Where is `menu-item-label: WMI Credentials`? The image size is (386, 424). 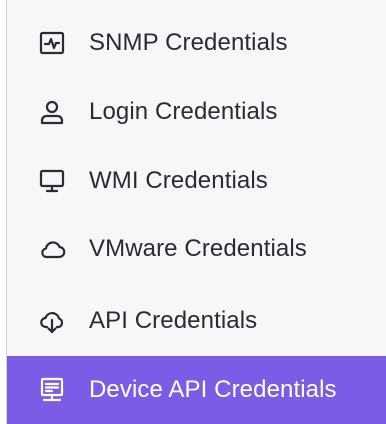 menu-item-label: WMI Credentials is located at coordinates (178, 180).